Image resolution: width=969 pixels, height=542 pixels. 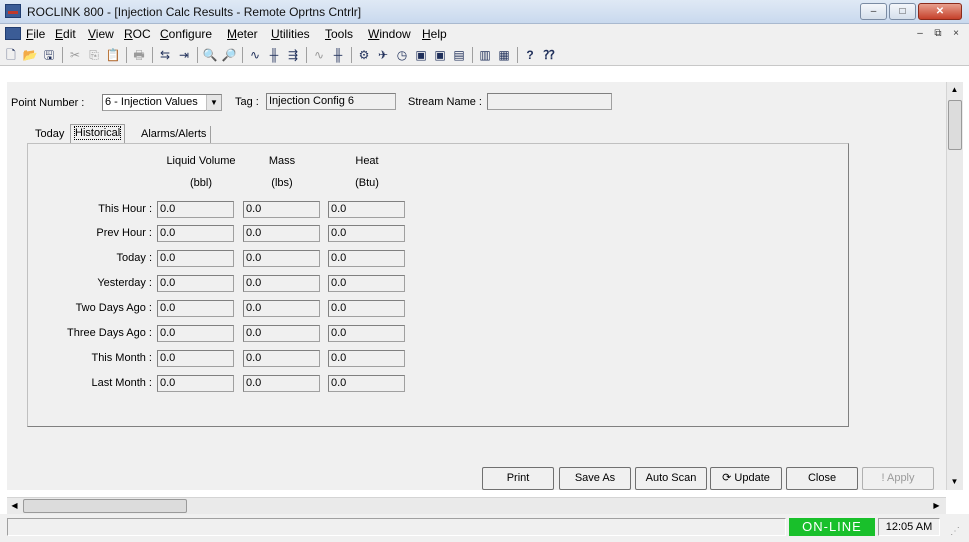 I want to click on trend-icon: ∿, so click(x=255, y=55).